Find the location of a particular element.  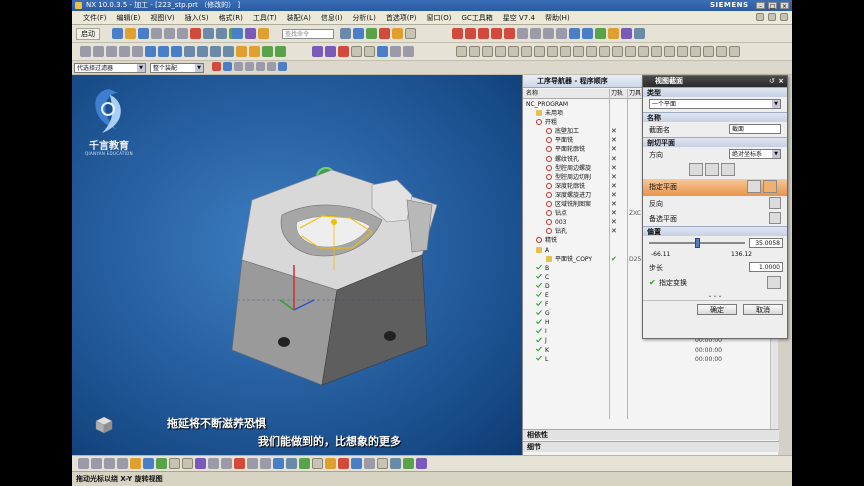

mill-control-icon is located at coordinates (708, 51).